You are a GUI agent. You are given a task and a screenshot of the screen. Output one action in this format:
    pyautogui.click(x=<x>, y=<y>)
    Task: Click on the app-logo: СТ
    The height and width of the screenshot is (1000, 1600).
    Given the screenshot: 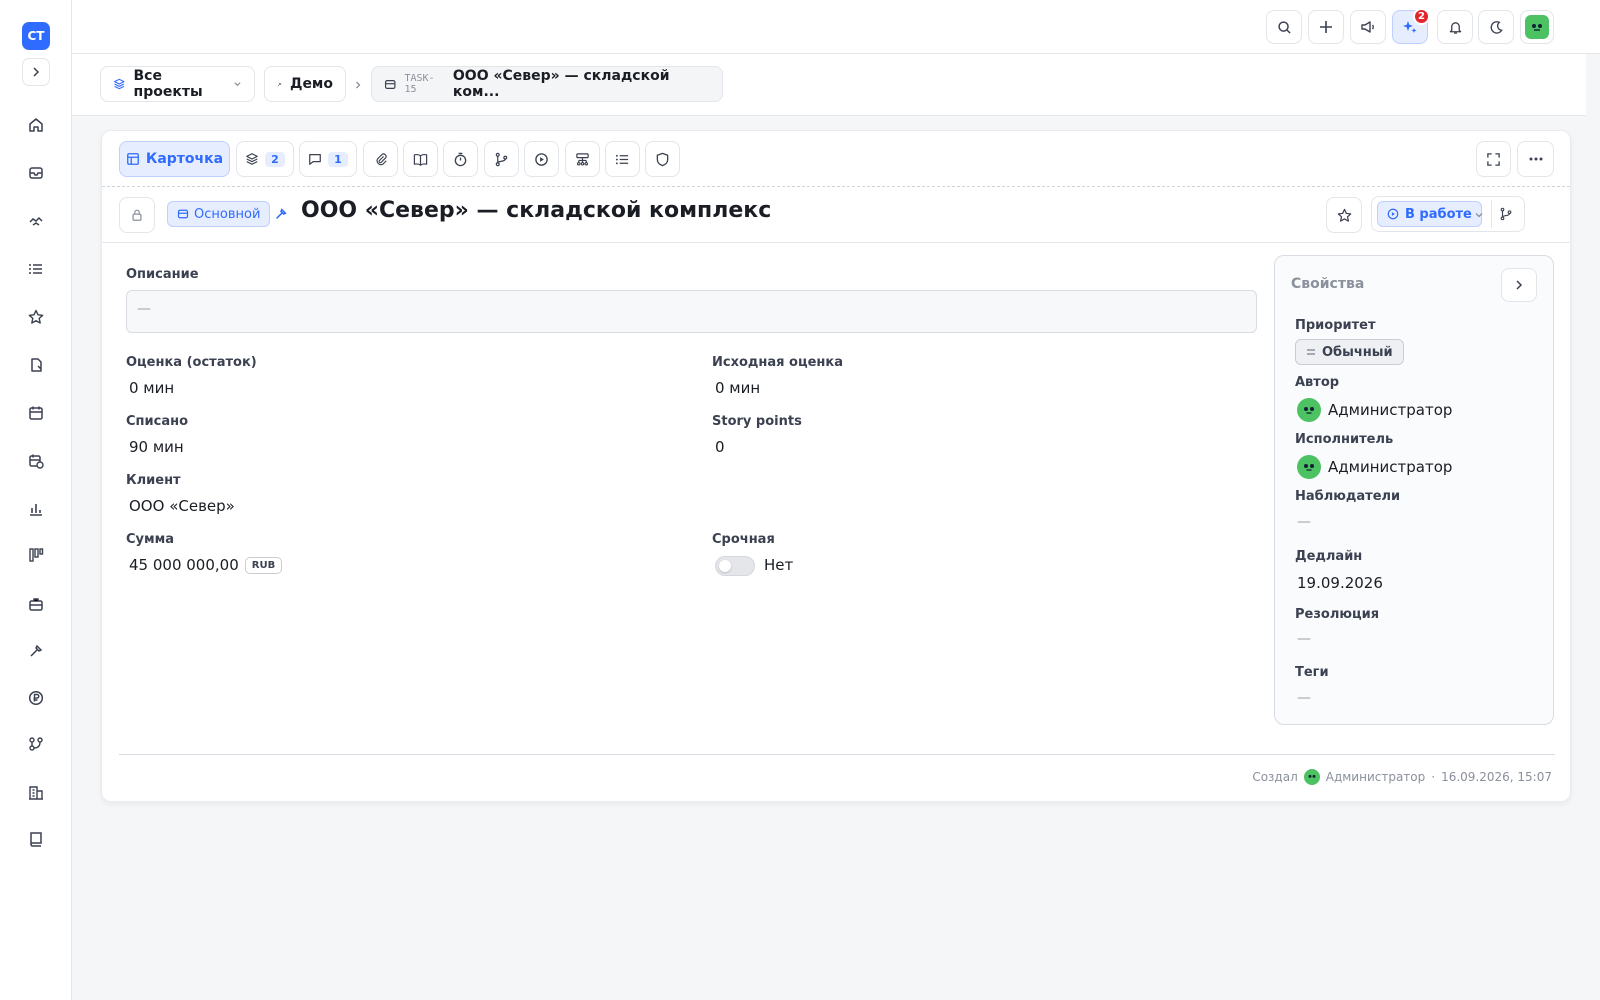 What is the action you would take?
    pyautogui.click(x=36, y=36)
    